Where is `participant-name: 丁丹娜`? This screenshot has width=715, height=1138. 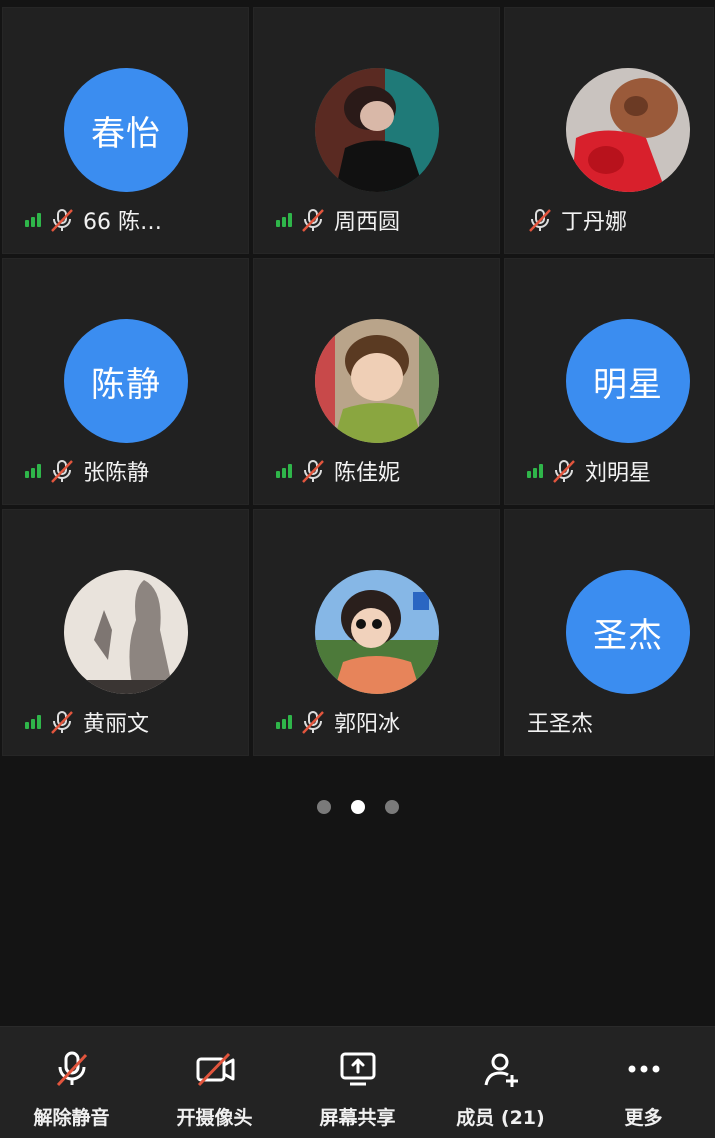
participant-name: 丁丹娜 is located at coordinates (594, 222).